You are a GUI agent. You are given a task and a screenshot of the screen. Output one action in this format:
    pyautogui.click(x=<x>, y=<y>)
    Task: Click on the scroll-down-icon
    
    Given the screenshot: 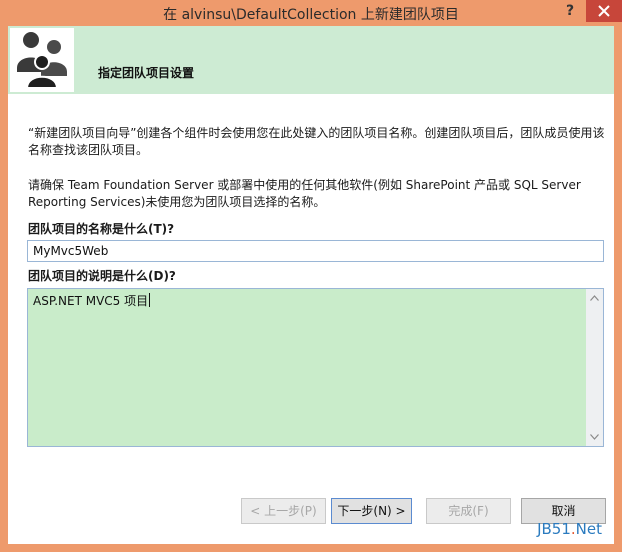 What is the action you would take?
    pyautogui.click(x=594, y=437)
    